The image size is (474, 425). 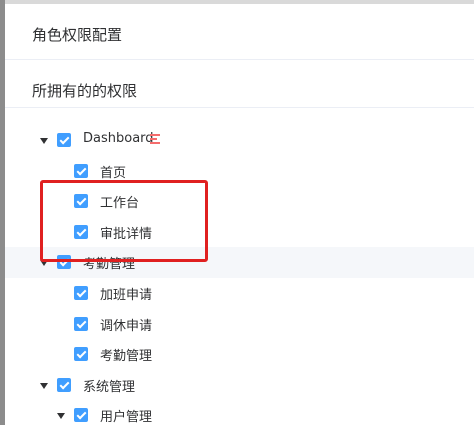 What do you see at coordinates (126, 417) in the screenshot?
I see `tree-node-label: 用户管理` at bounding box center [126, 417].